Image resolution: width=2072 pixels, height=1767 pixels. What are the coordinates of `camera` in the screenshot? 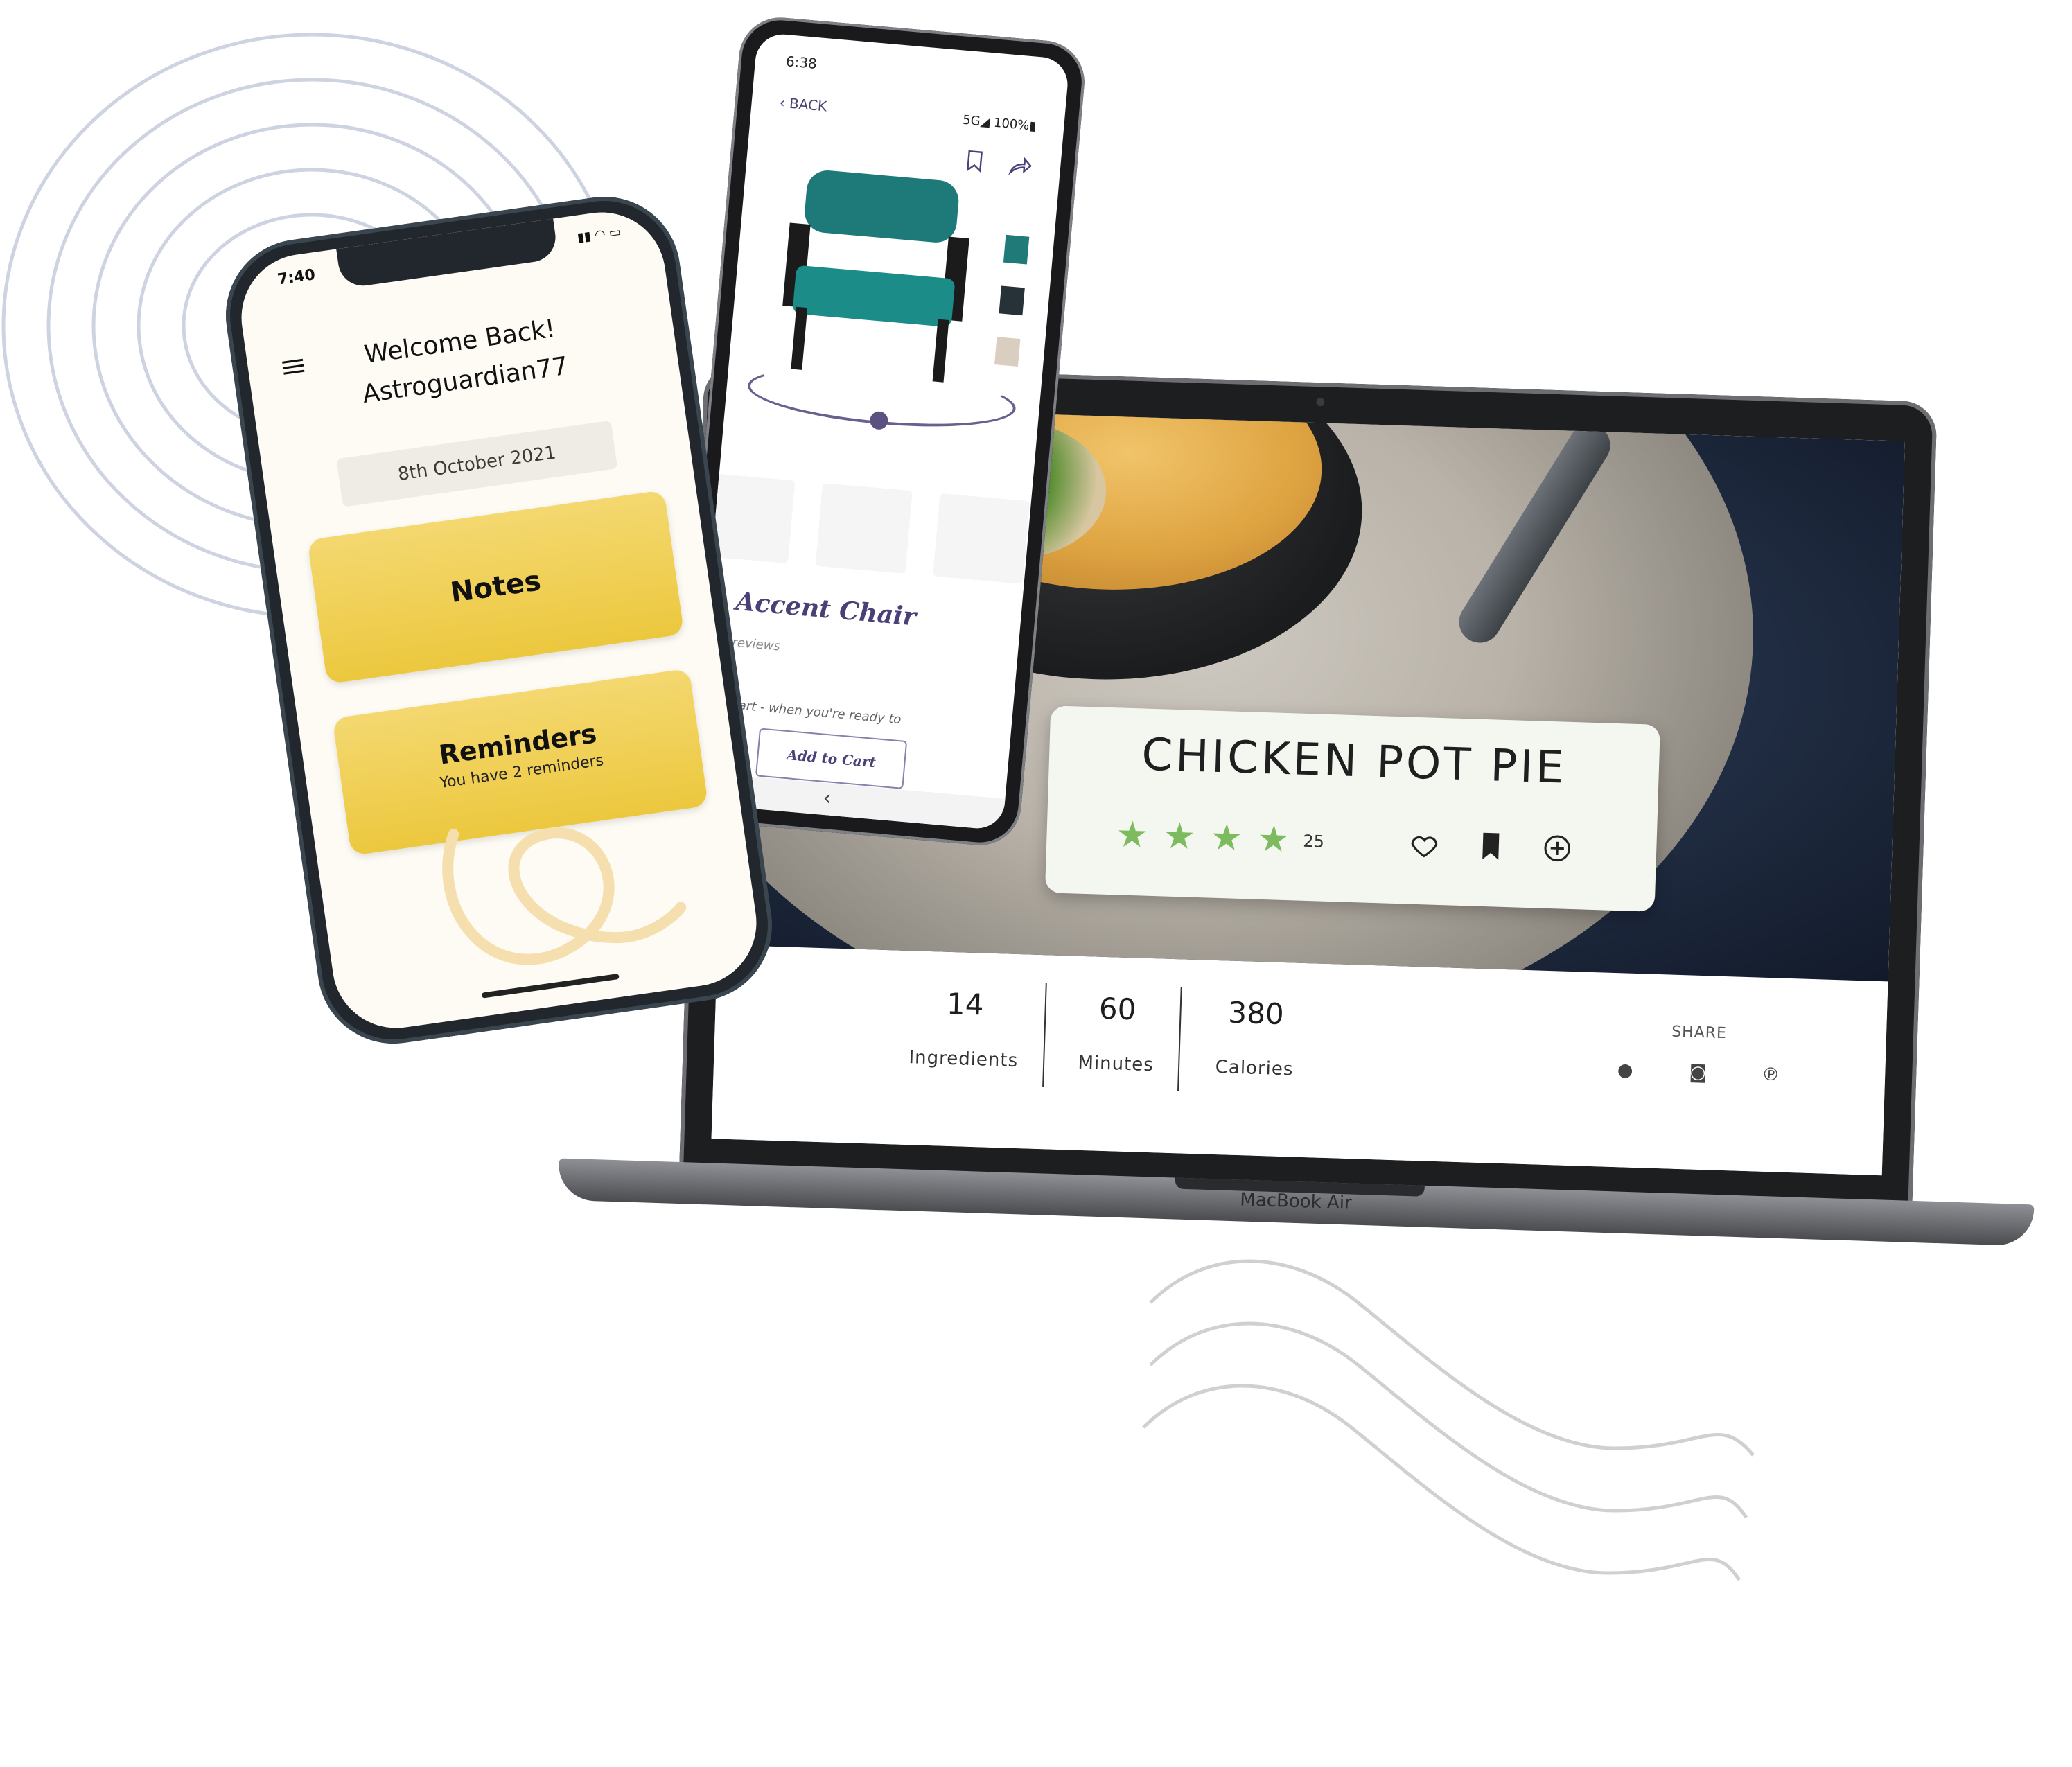 It's located at (1320, 403).